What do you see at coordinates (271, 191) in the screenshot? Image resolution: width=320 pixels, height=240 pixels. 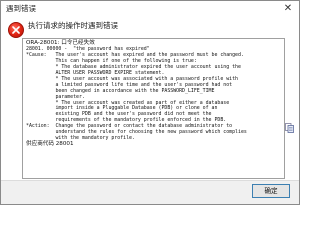 I see `ok-button: 确定` at bounding box center [271, 191].